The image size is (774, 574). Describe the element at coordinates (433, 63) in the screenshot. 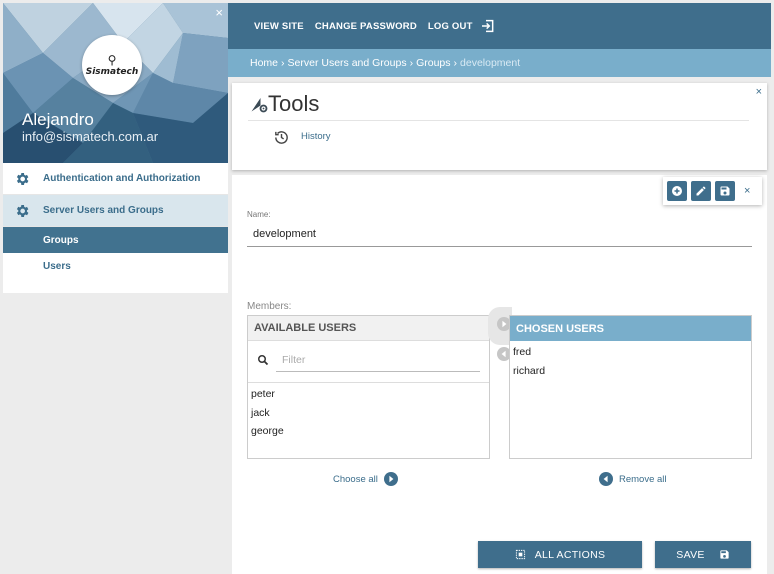

I see `breadcrumb-groups: Groups` at that location.